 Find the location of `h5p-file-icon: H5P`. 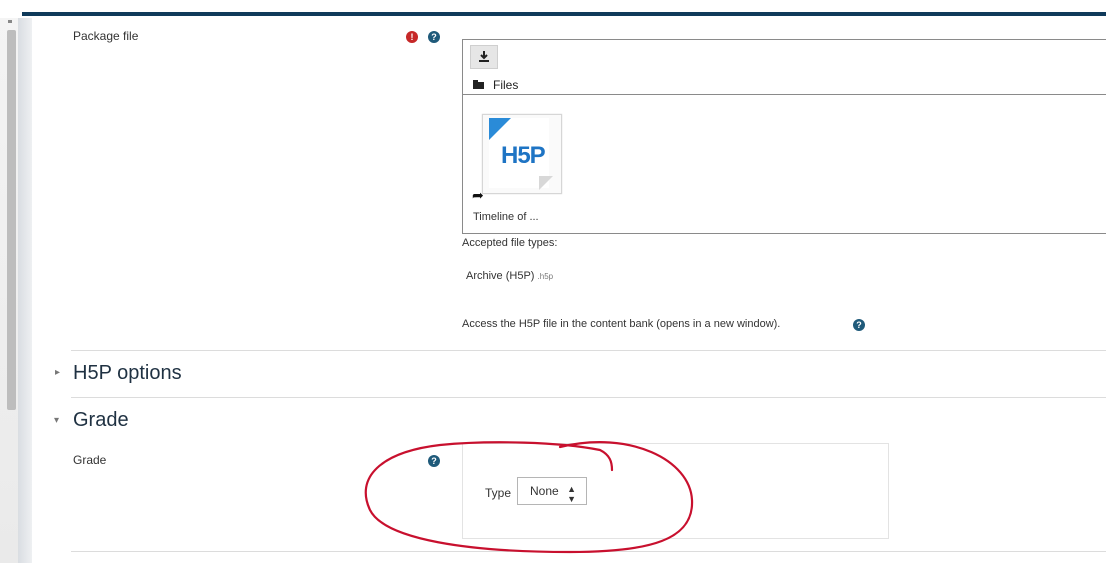

h5p-file-icon: H5P is located at coordinates (521, 154).